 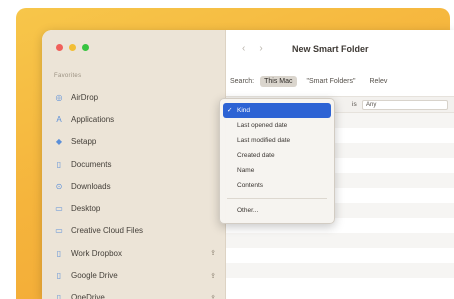 I want to click on desktop-icon: ▭, so click(x=59, y=209).